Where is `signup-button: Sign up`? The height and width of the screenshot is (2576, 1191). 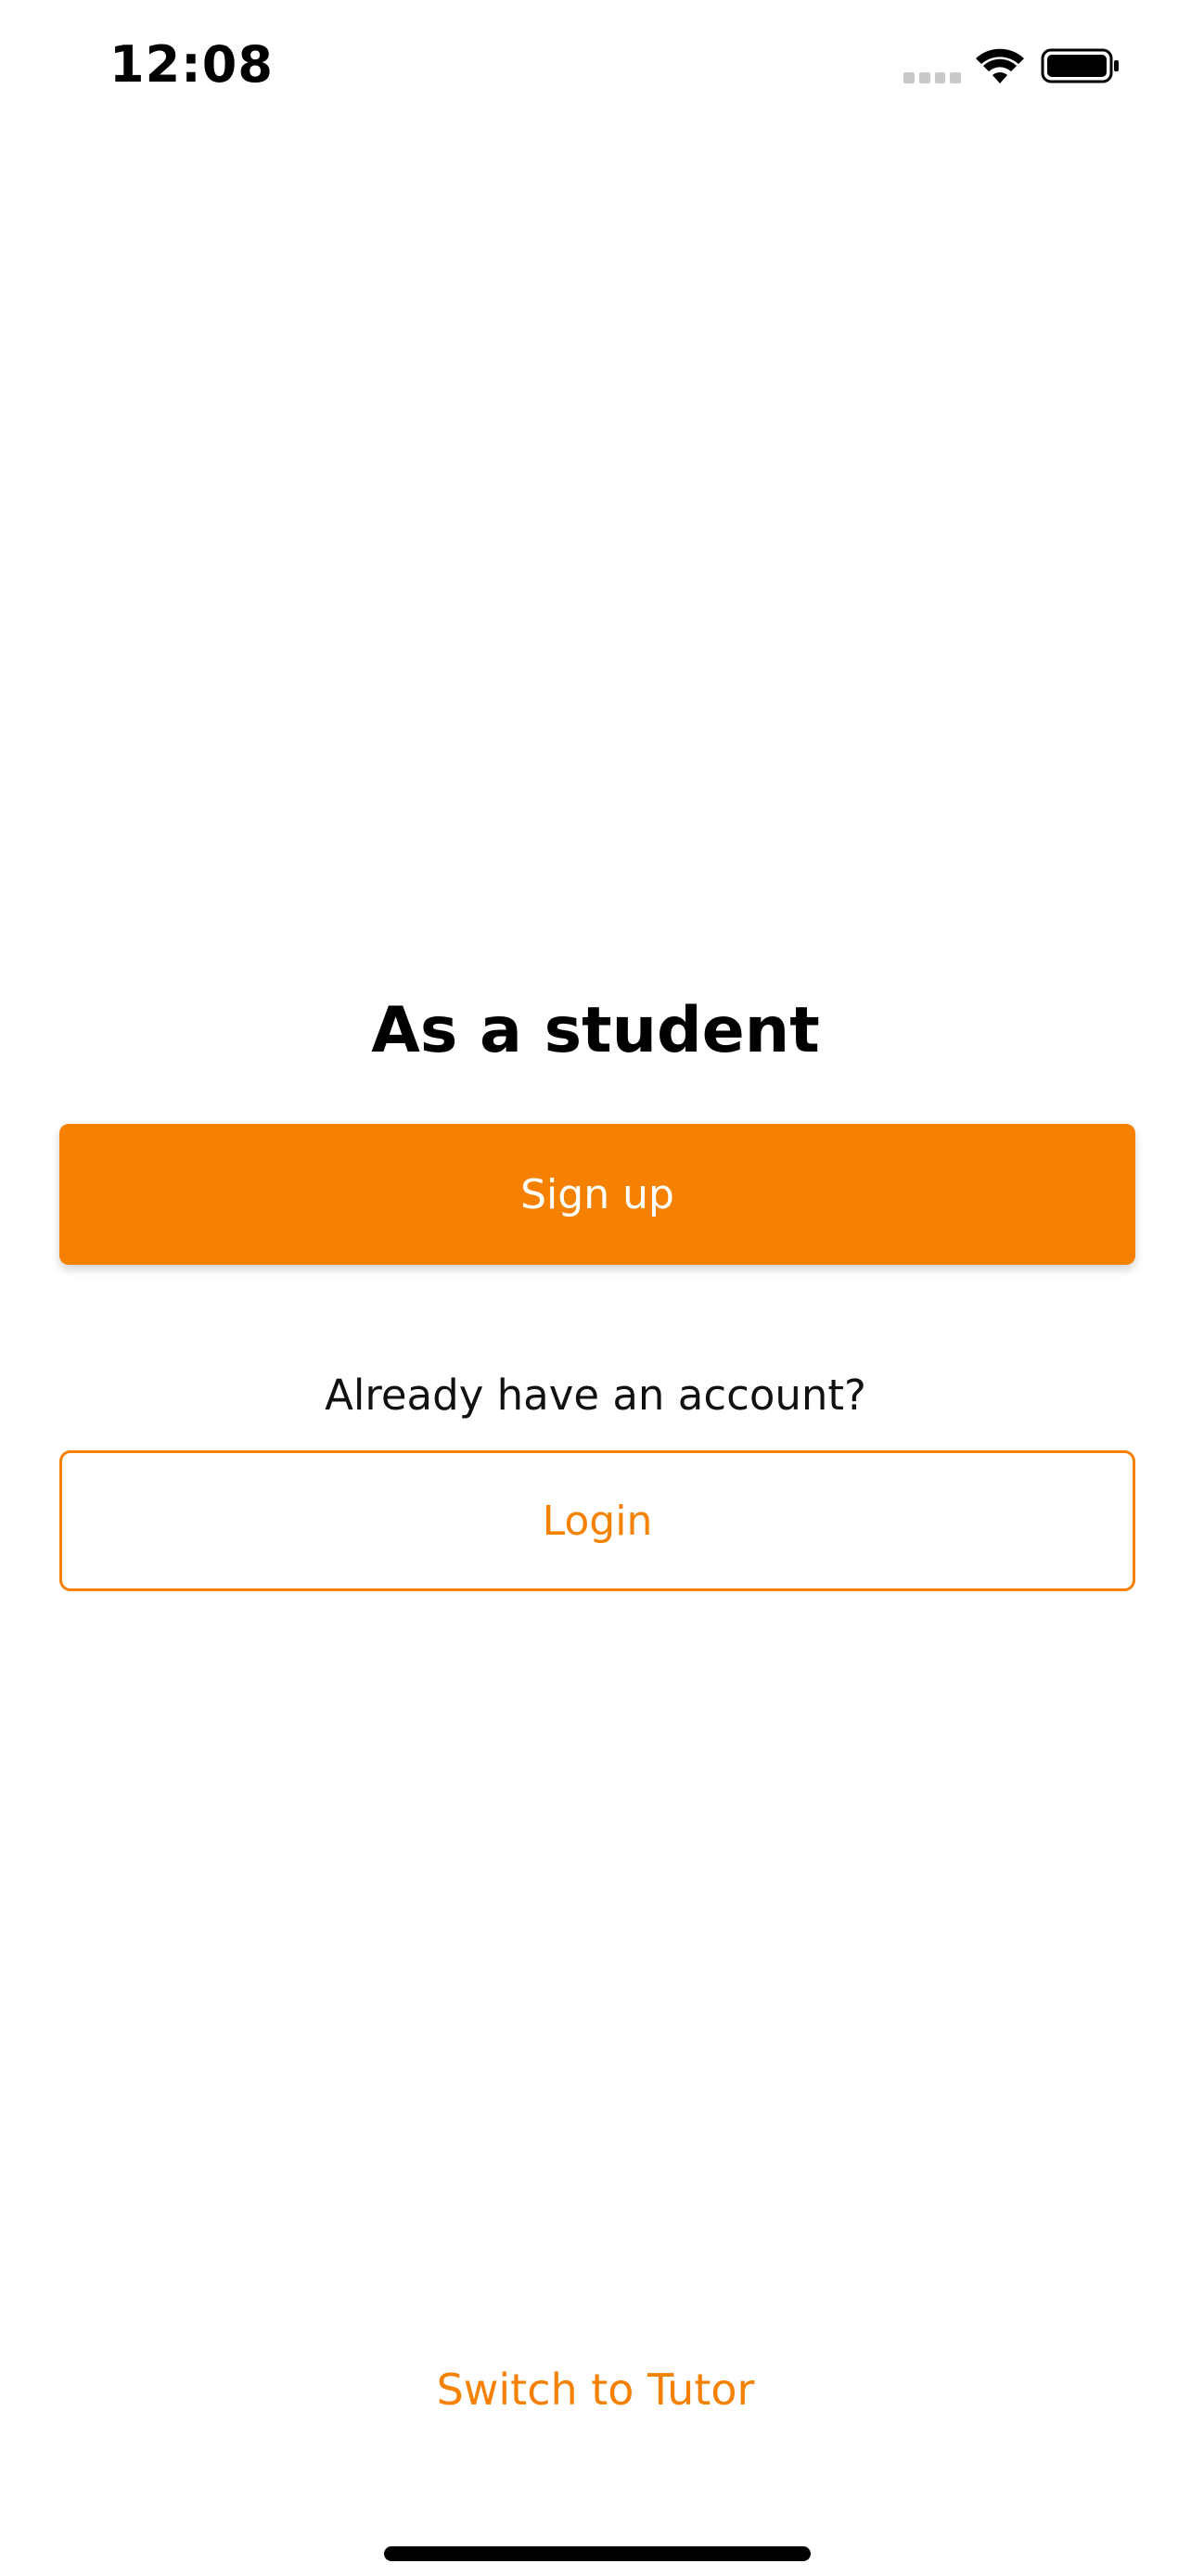
signup-button: Sign up is located at coordinates (597, 1194).